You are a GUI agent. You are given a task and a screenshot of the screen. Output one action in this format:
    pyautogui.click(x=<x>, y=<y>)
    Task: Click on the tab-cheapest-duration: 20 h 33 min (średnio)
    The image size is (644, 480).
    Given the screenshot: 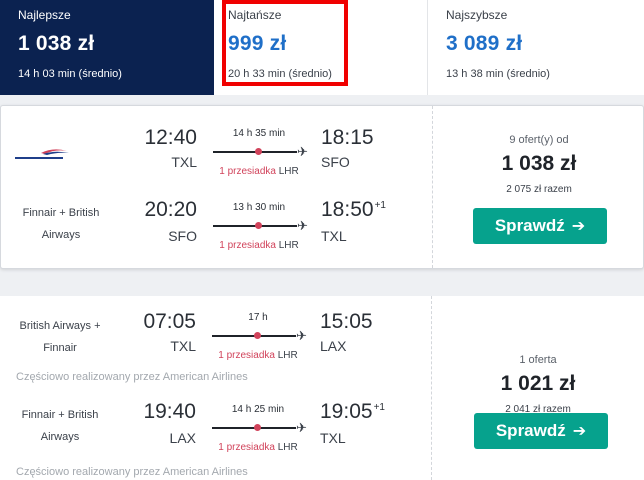 What is the action you would take?
    pyautogui.click(x=280, y=74)
    